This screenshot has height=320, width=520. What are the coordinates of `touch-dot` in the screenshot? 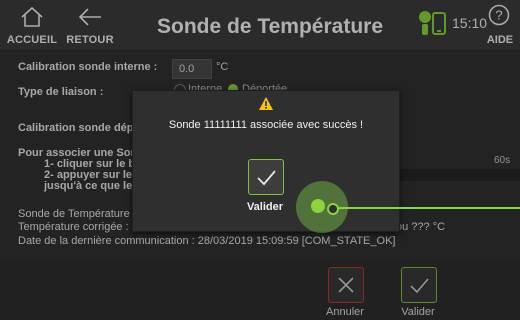 It's located at (318, 206).